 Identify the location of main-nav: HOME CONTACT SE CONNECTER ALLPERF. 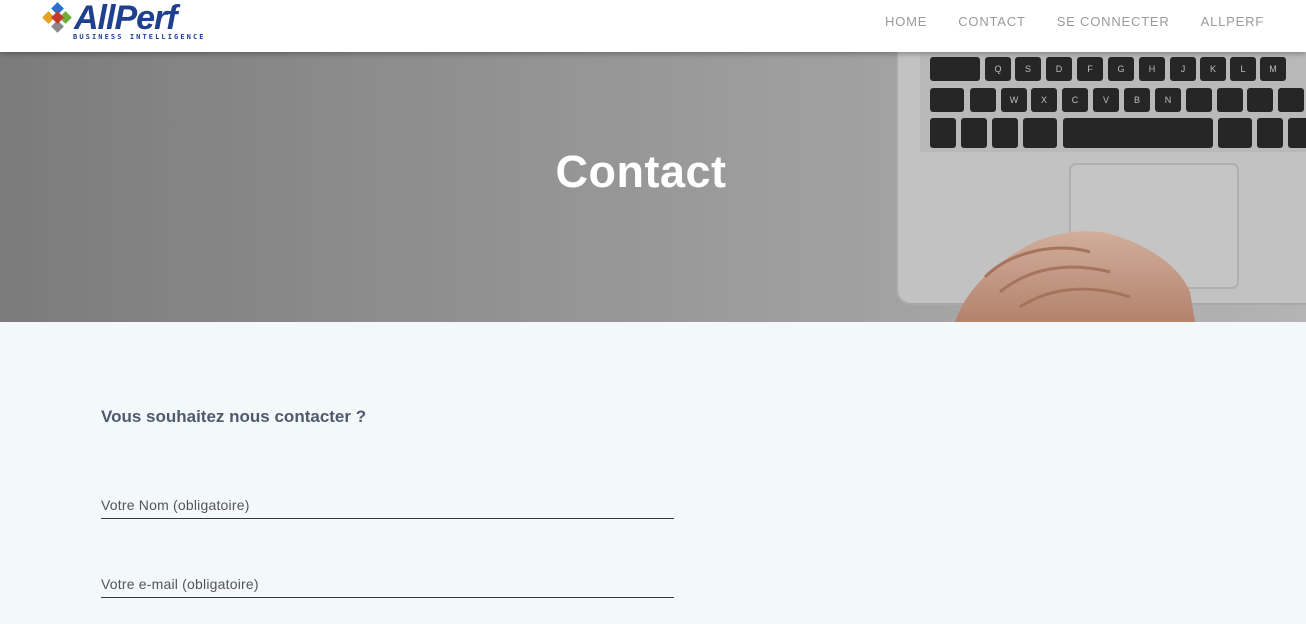
(1059, 21).